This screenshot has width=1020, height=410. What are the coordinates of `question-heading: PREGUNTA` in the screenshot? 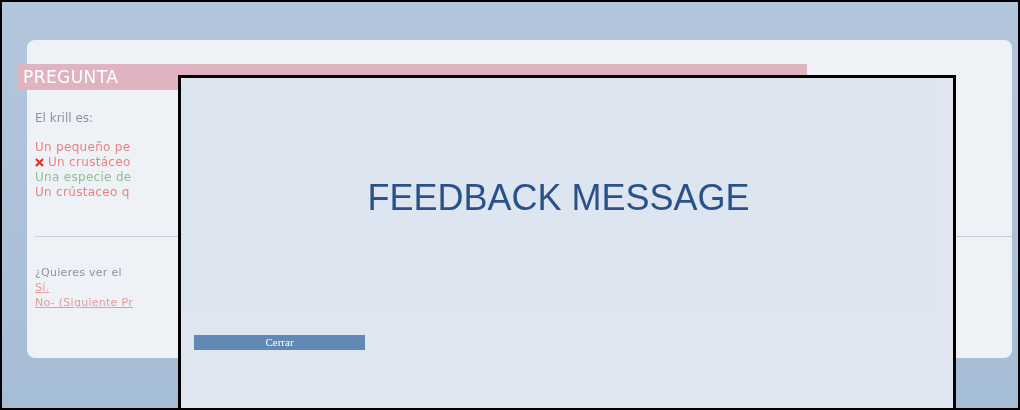 It's located at (71, 77).